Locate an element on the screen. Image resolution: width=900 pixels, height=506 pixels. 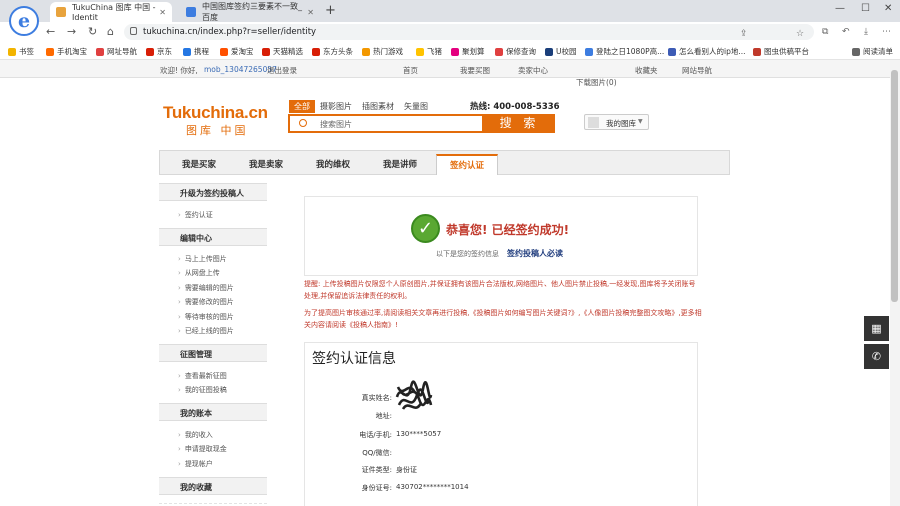
undo-icon: ↶ is located at coordinates (846, 32).